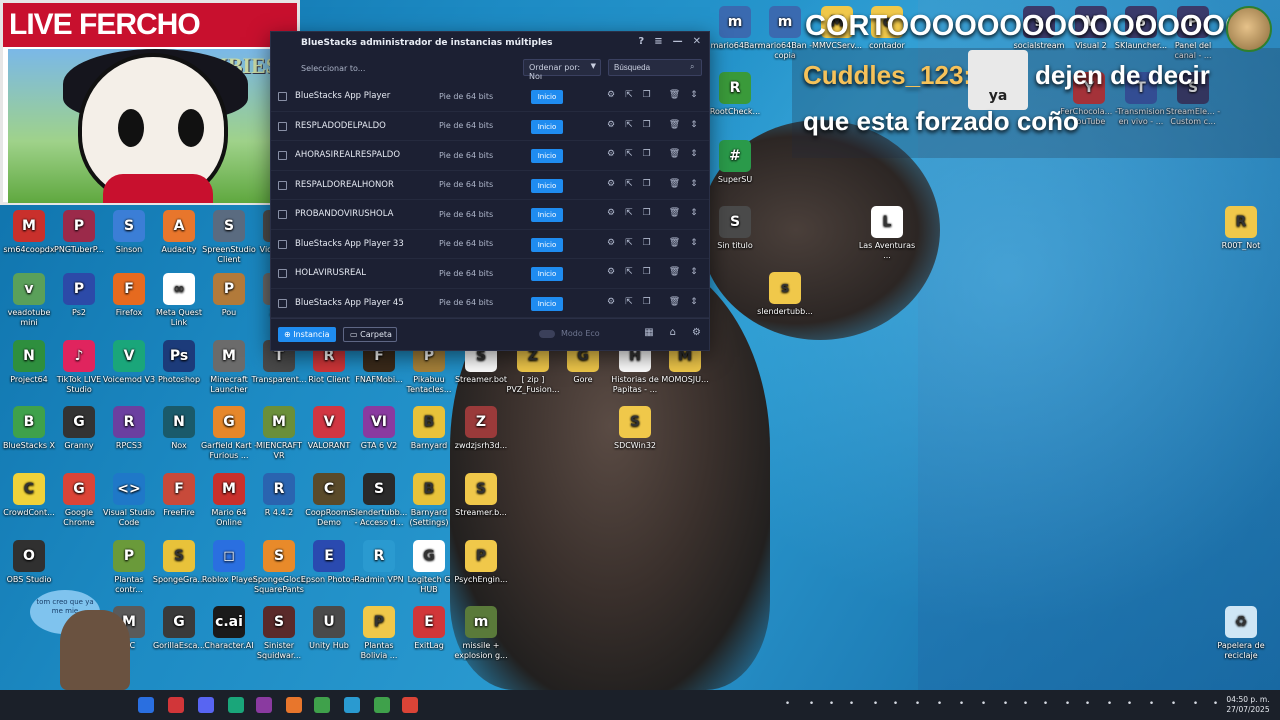 The width and height of the screenshot is (1280, 720). What do you see at coordinates (236, 705) in the screenshot?
I see `browser-icon` at bounding box center [236, 705].